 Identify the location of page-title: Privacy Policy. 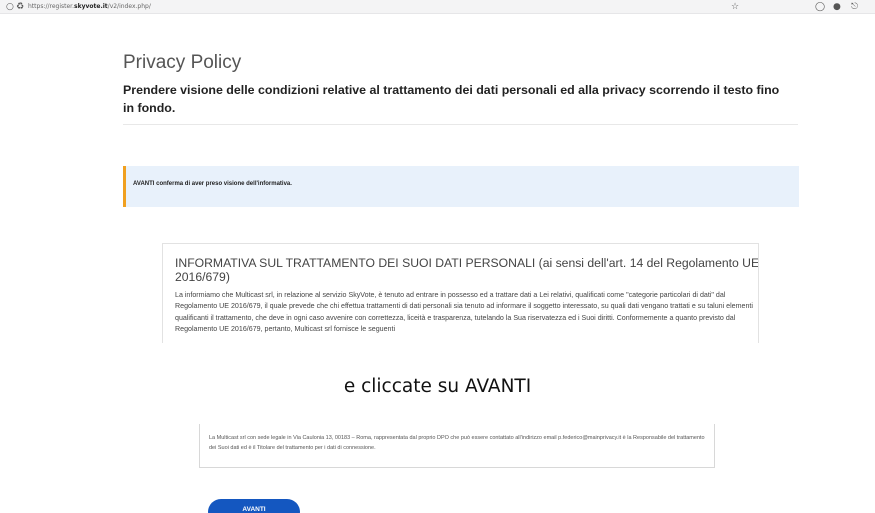
(182, 62).